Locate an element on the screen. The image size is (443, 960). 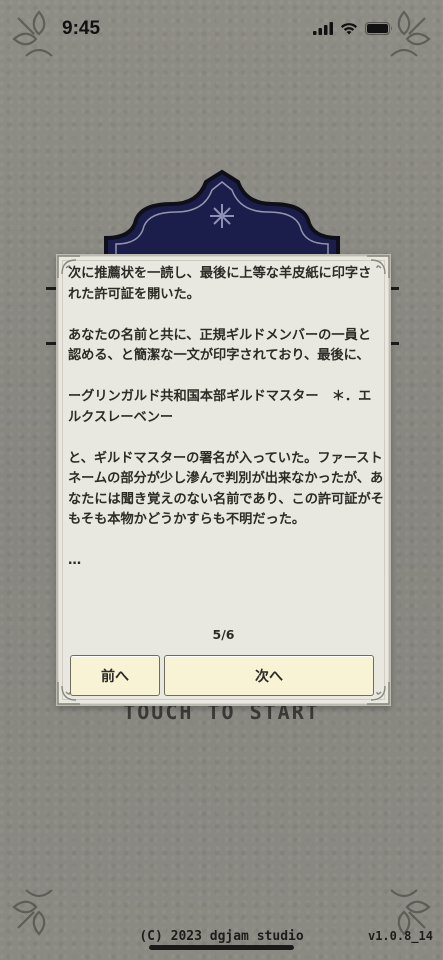
next-button: 次へ is located at coordinates (269, 675).